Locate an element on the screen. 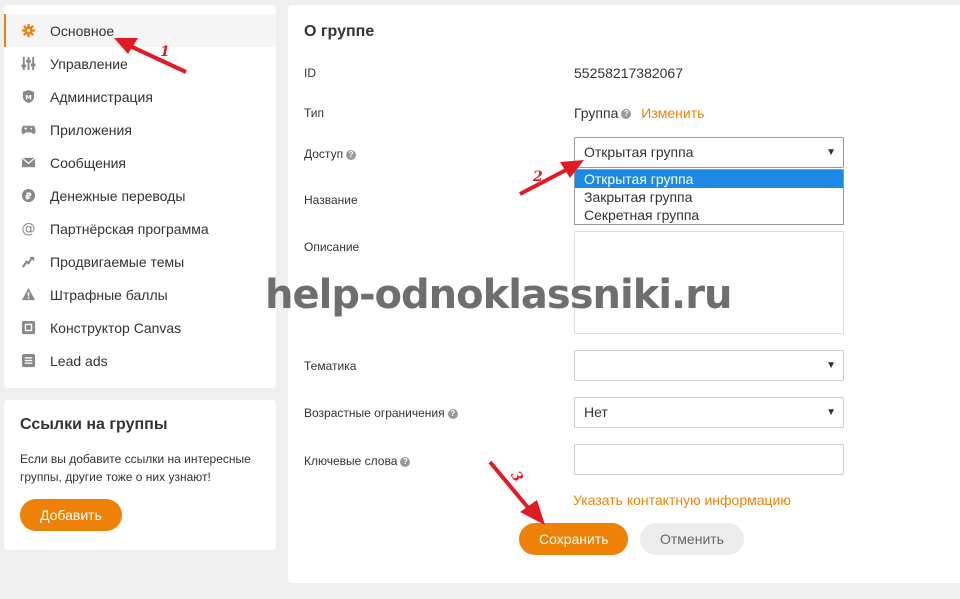 The image size is (960, 599). type-label: Тип is located at coordinates (314, 113).